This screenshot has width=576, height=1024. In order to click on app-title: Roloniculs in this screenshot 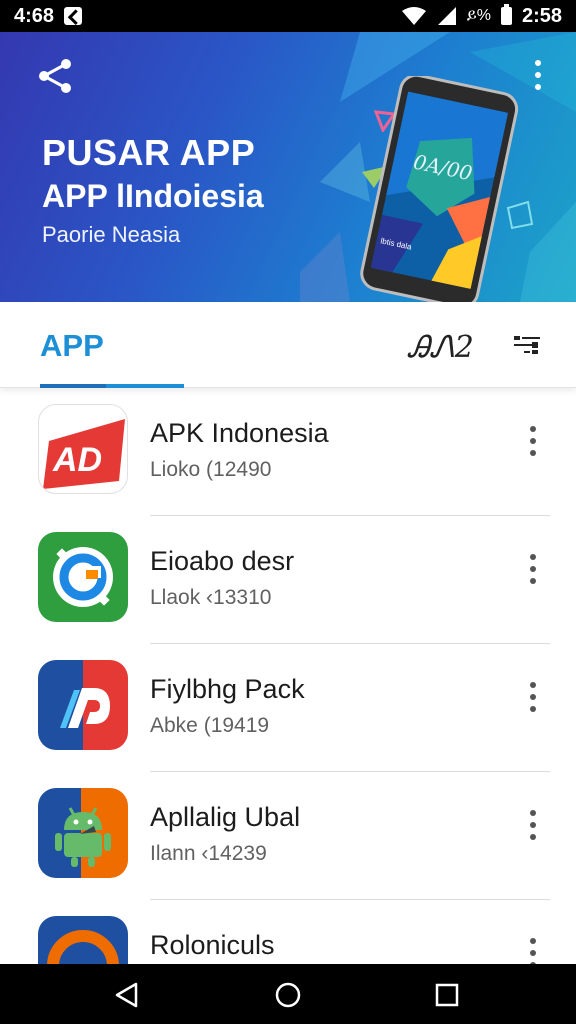, I will do `click(212, 945)`.